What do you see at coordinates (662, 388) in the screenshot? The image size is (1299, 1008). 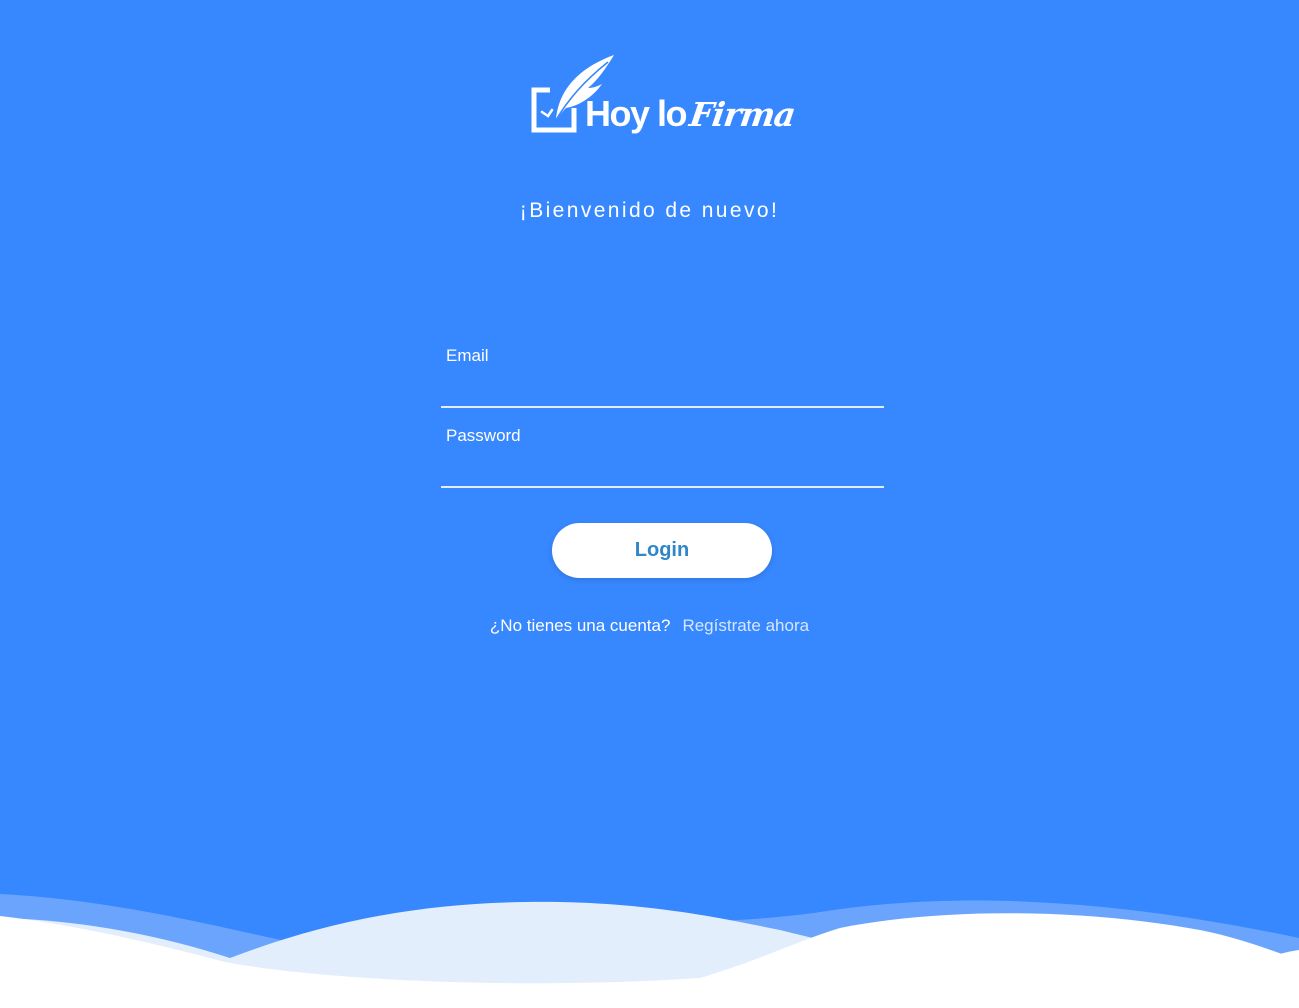 I see `email-field` at bounding box center [662, 388].